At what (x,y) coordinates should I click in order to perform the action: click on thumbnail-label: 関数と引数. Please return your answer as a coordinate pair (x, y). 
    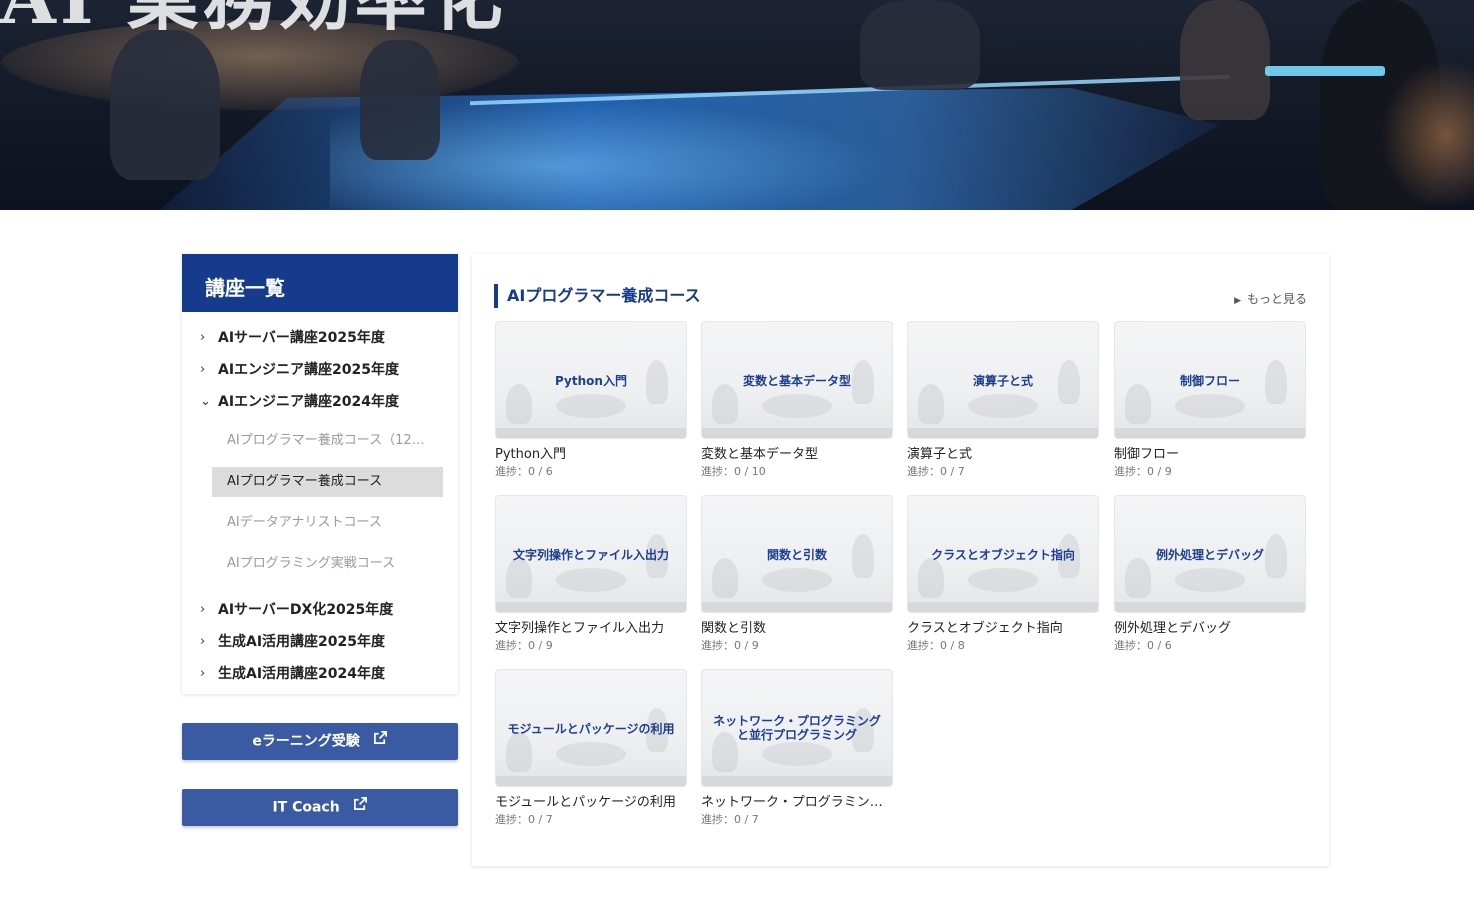
    Looking at the image, I should click on (796, 555).